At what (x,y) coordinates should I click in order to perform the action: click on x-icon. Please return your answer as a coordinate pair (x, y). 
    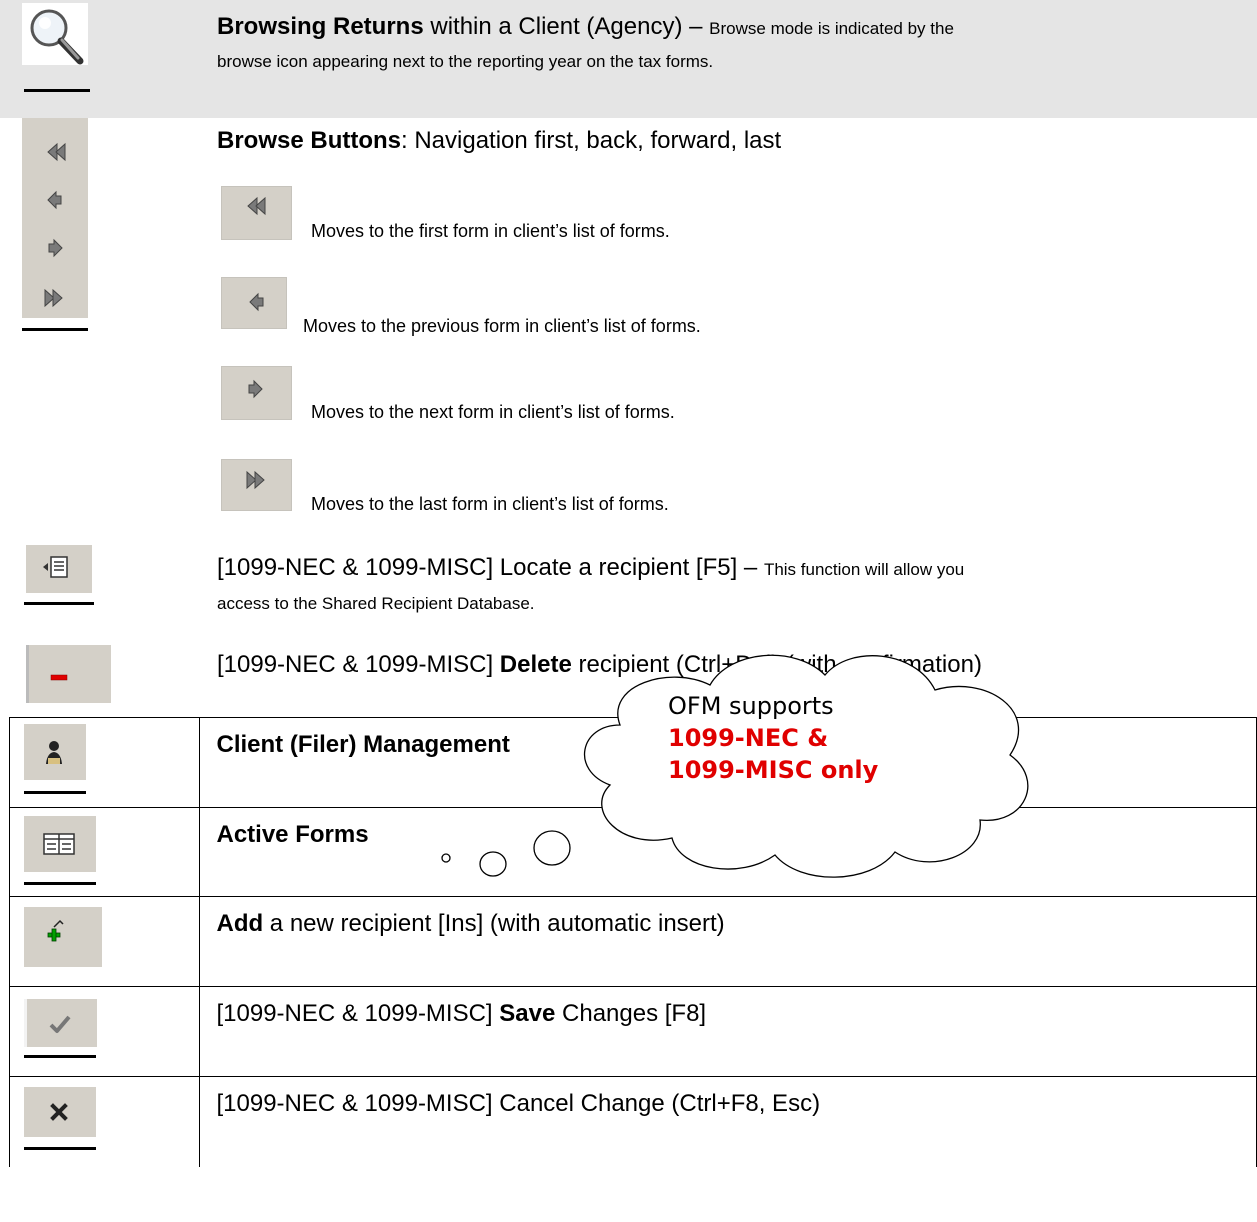
    Looking at the image, I should click on (59, 1112).